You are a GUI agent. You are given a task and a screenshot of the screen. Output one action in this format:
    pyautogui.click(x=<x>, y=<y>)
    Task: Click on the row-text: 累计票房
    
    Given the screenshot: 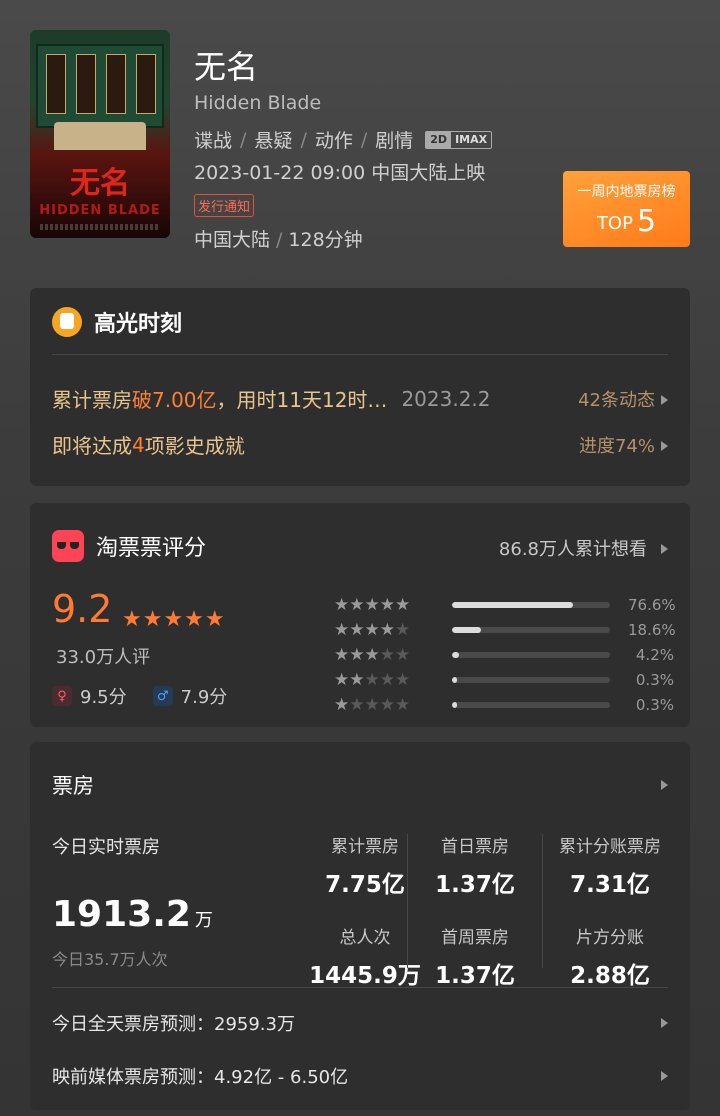 What is the action you would take?
    pyautogui.click(x=92, y=400)
    